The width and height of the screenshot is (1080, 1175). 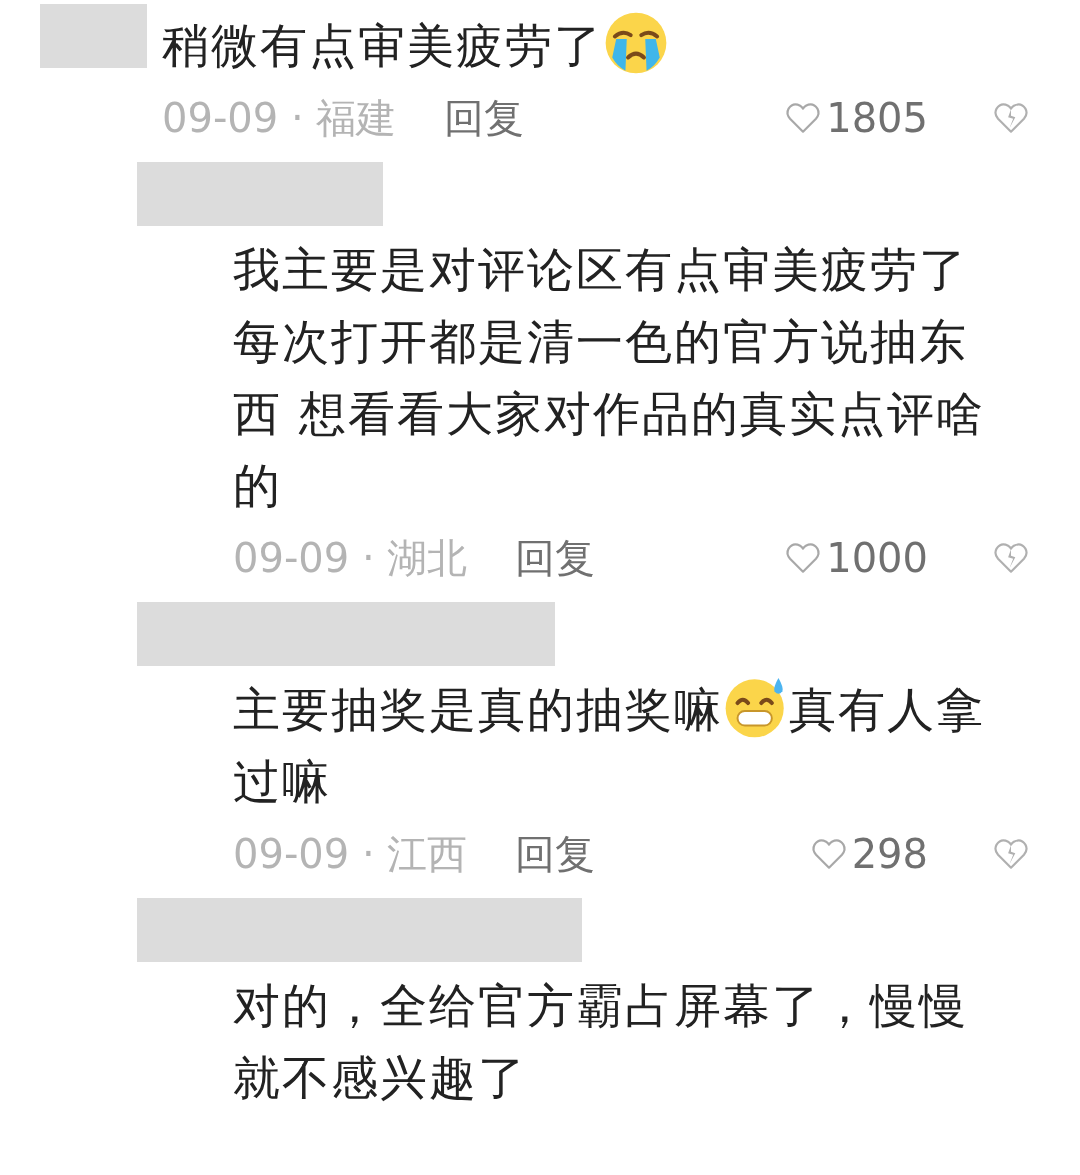 What do you see at coordinates (350, 854) in the screenshot?
I see `comment-date-location: 09-09 · 江西` at bounding box center [350, 854].